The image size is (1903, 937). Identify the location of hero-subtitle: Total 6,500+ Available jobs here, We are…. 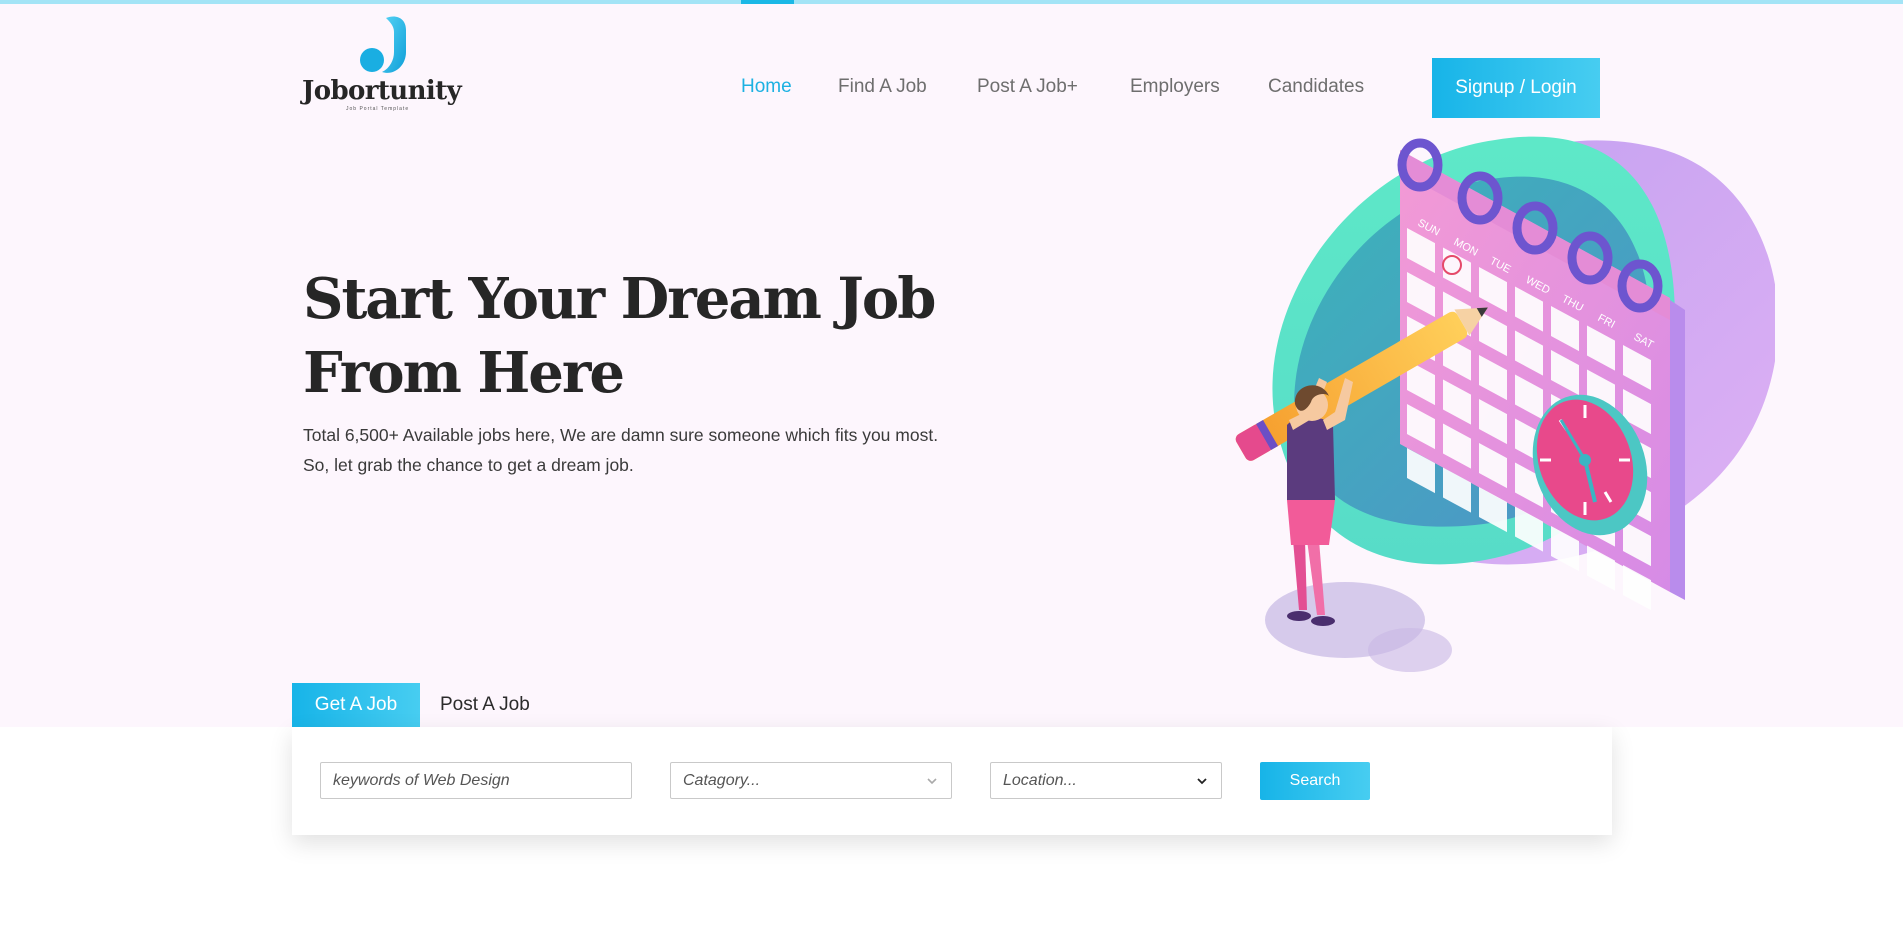
(621, 450).